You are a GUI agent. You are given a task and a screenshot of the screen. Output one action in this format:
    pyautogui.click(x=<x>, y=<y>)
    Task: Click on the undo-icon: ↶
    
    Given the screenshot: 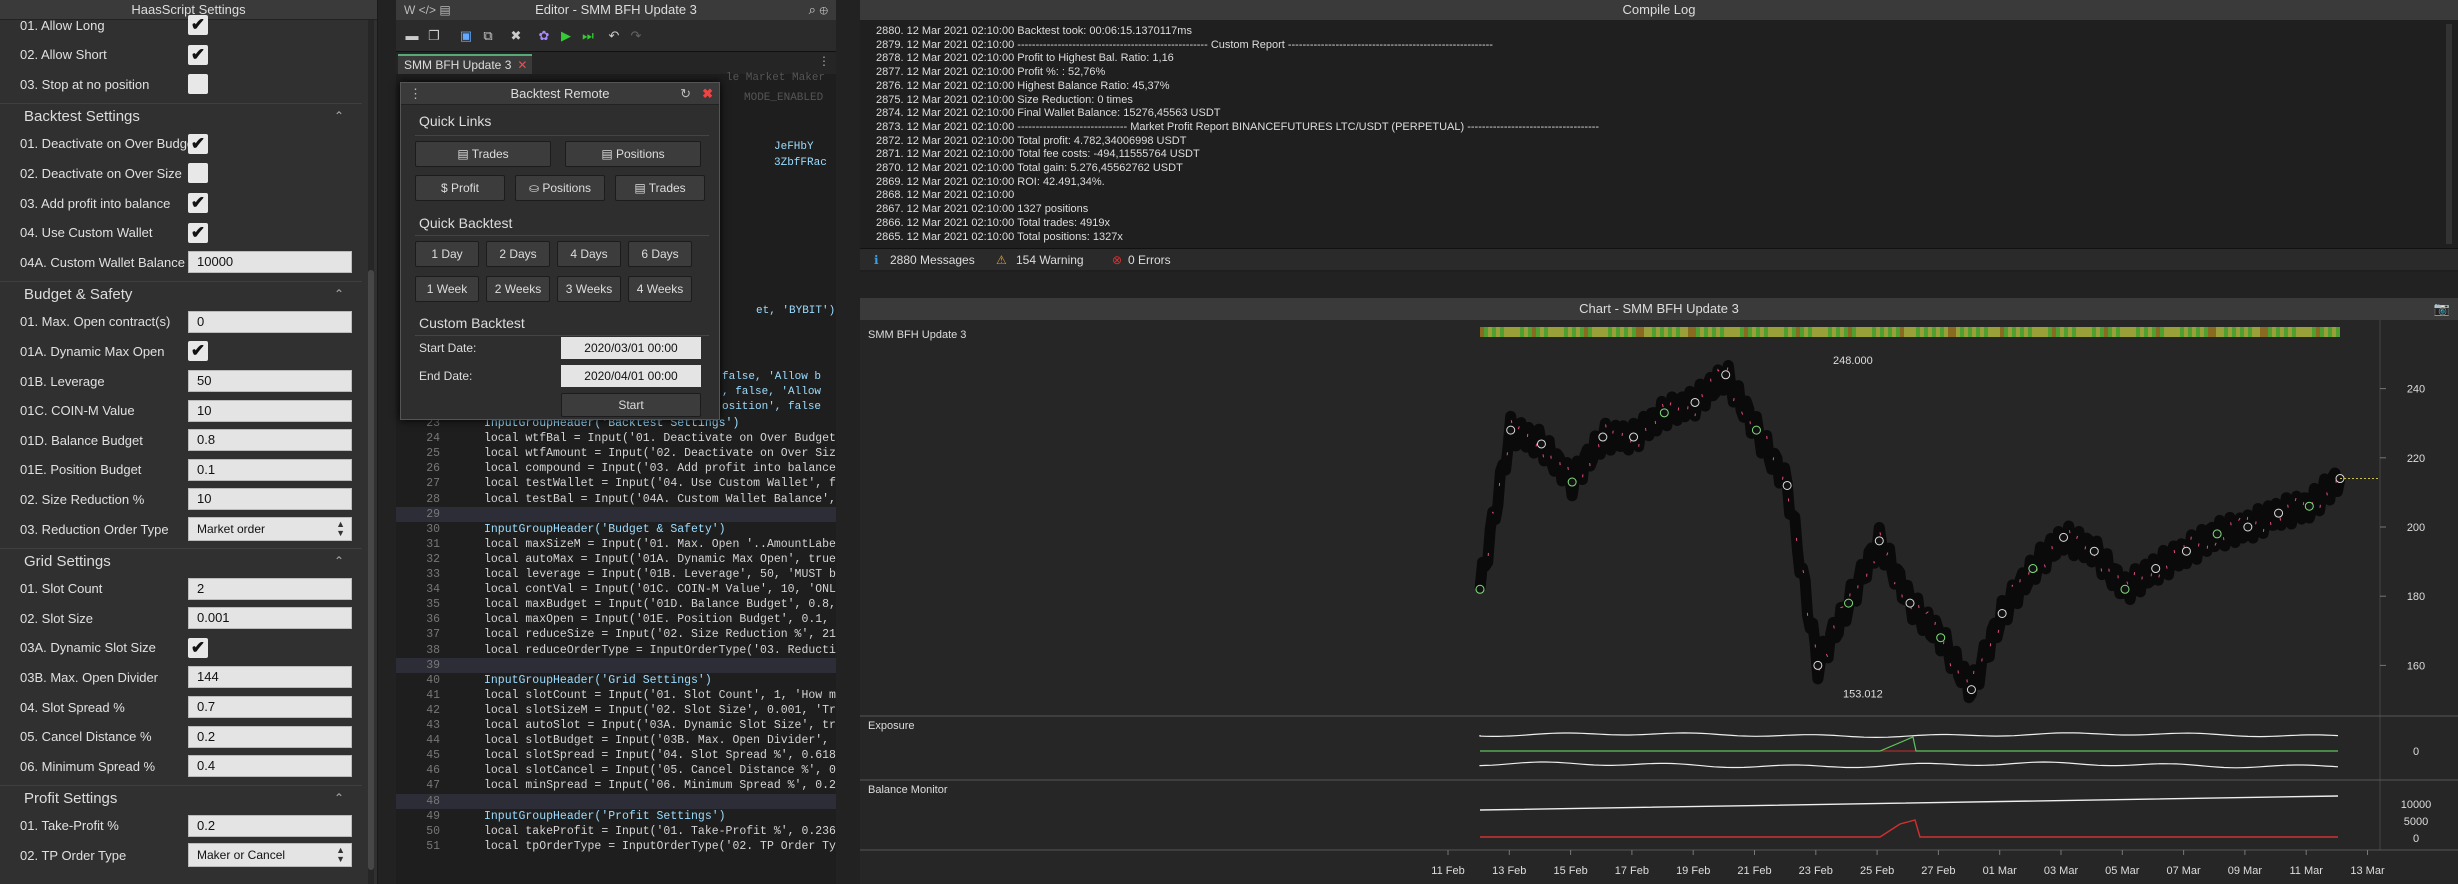 What is the action you would take?
    pyautogui.click(x=614, y=36)
    